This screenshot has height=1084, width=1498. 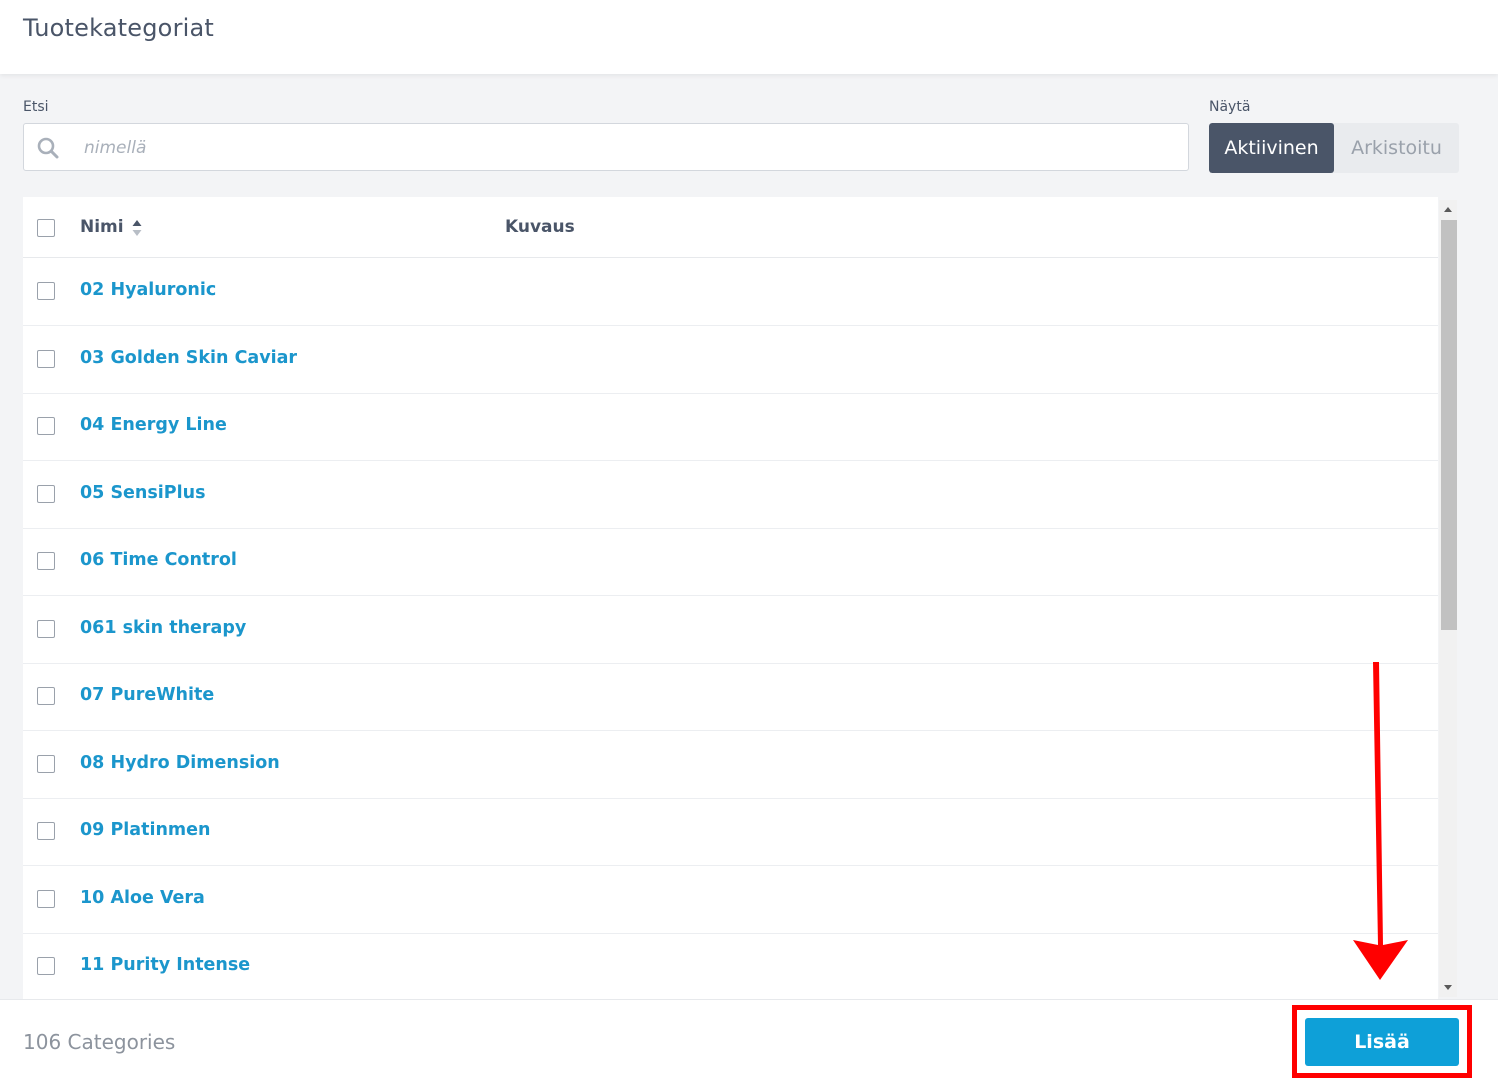 What do you see at coordinates (1449, 425) in the screenshot?
I see `scroll-thumb` at bounding box center [1449, 425].